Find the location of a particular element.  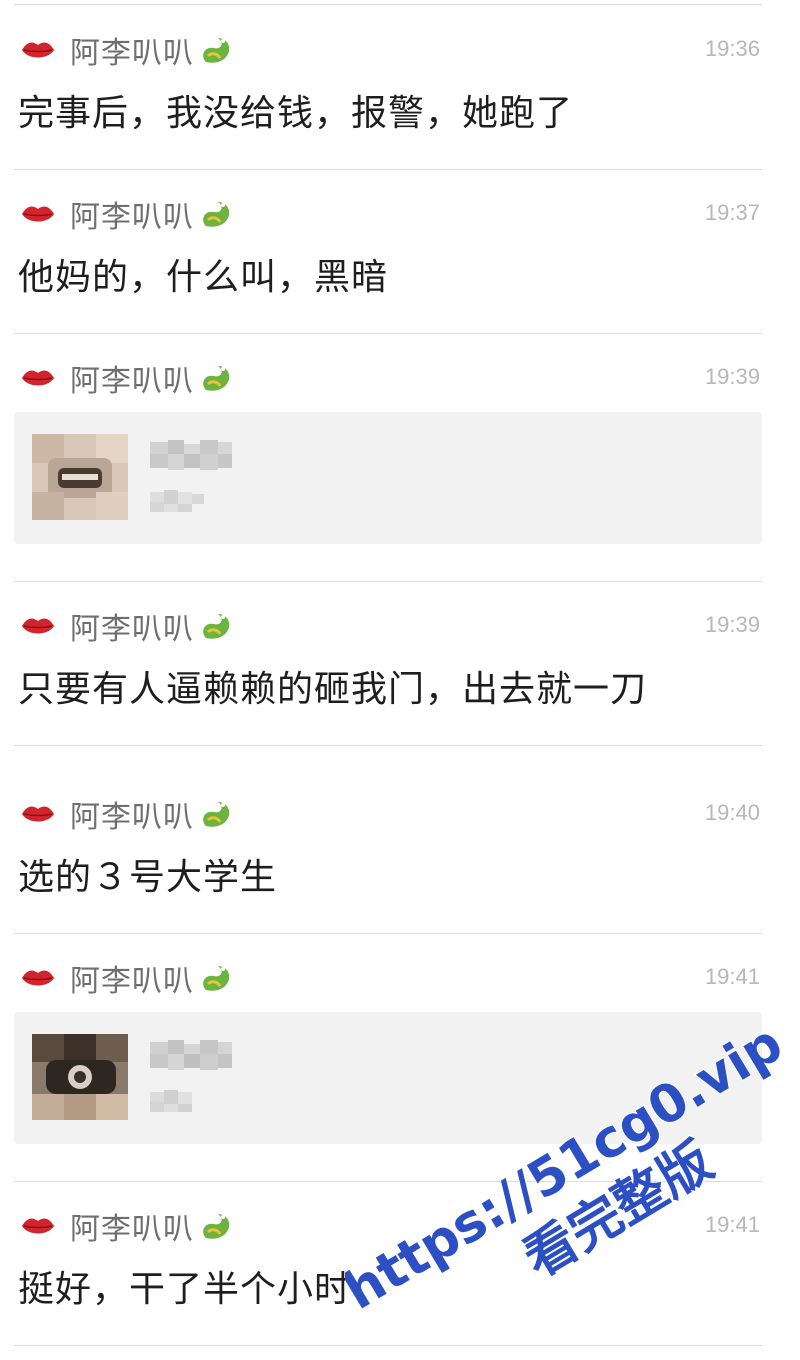

chat-message: 阿李叭叭 19:39 只要有人逼赖赖的砸我门，出去就一刀 is located at coordinates (388, 663).